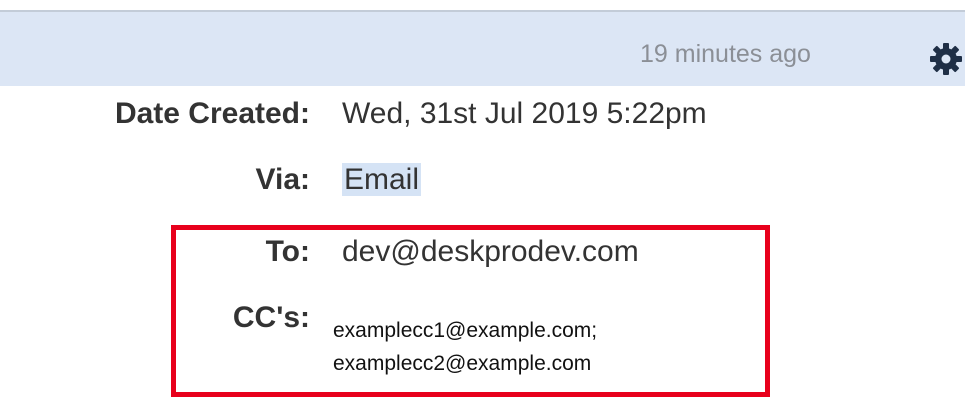 The width and height of the screenshot is (965, 403). I want to click on date-created-row: Date Created: Wed, 31st Jul 2019 5:22pm, so click(482, 117).